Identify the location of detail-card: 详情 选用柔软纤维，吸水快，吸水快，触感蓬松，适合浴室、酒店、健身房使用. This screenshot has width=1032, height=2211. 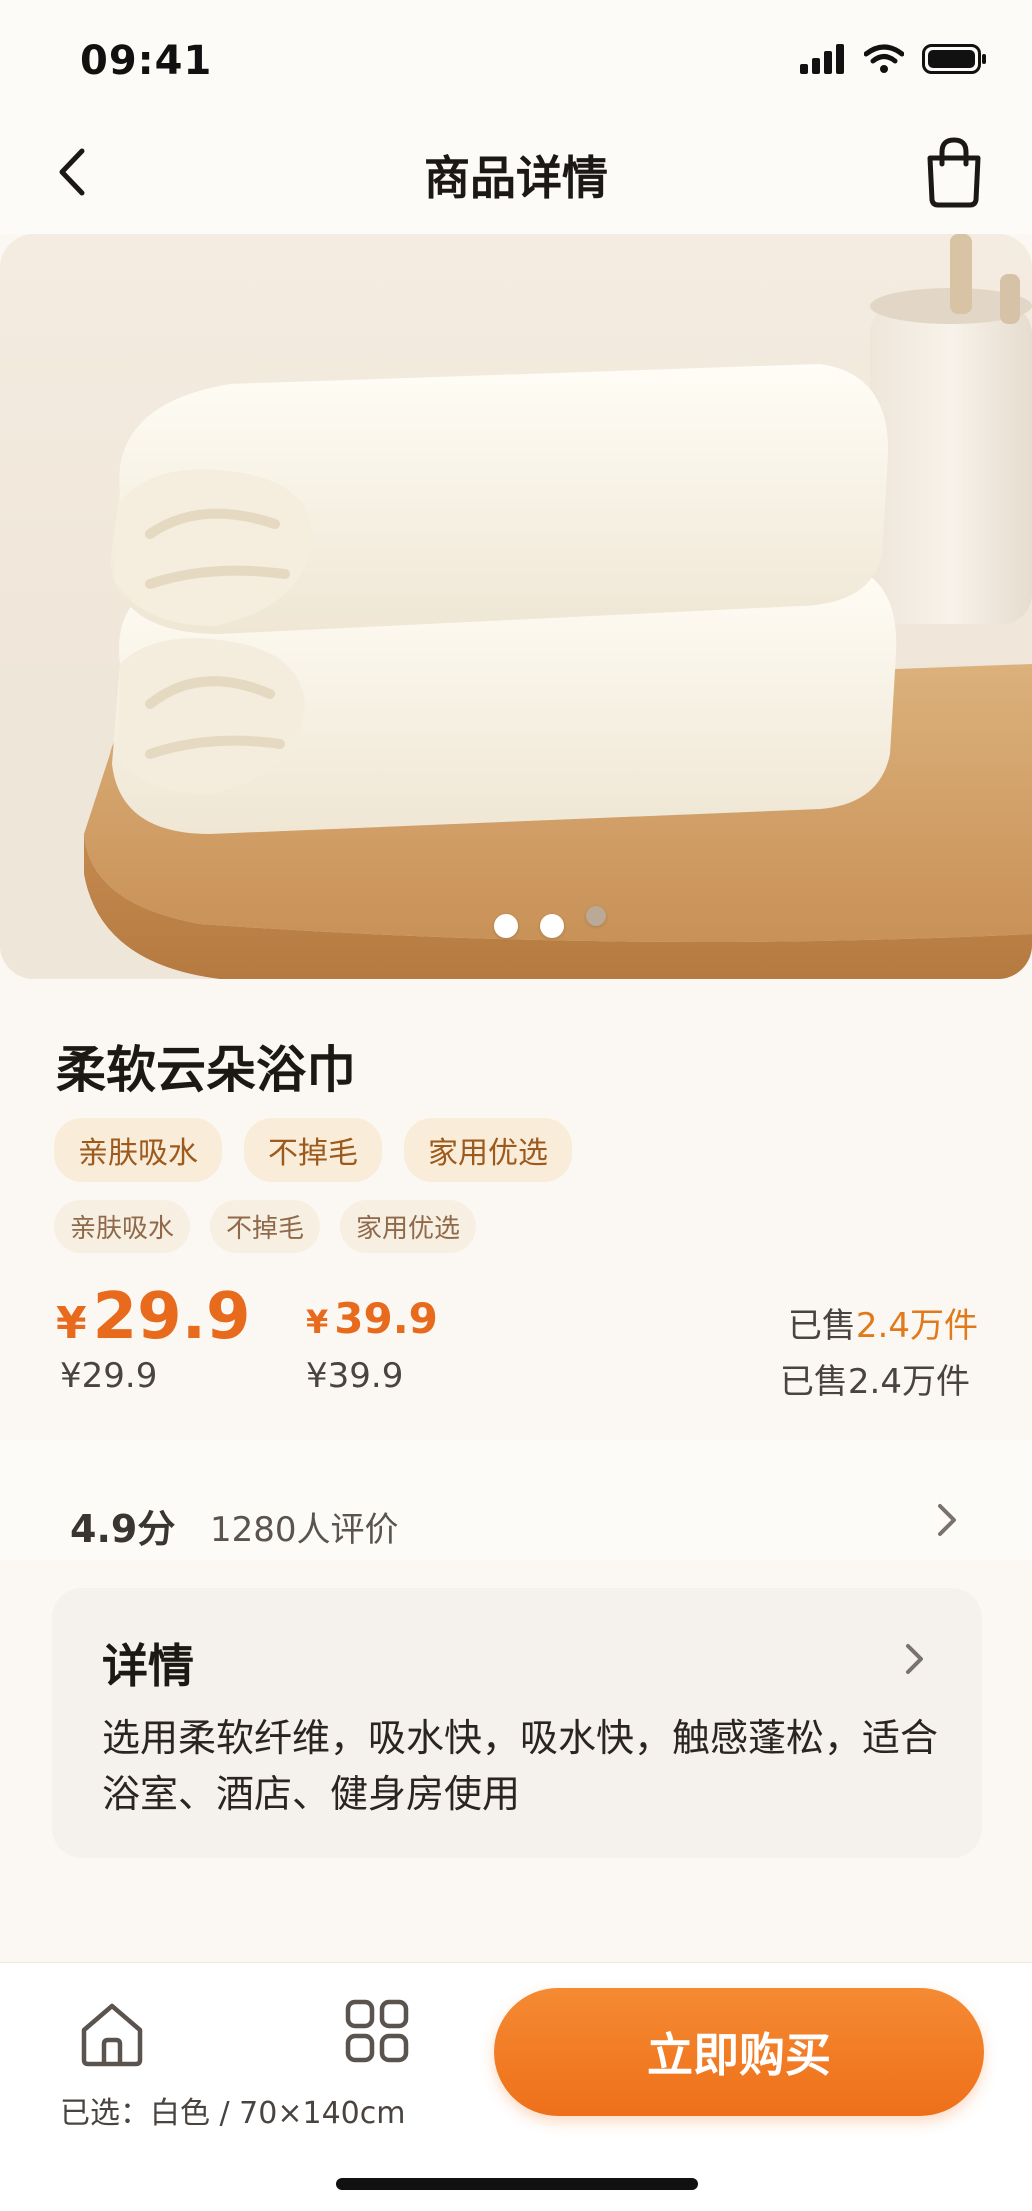
(517, 1723).